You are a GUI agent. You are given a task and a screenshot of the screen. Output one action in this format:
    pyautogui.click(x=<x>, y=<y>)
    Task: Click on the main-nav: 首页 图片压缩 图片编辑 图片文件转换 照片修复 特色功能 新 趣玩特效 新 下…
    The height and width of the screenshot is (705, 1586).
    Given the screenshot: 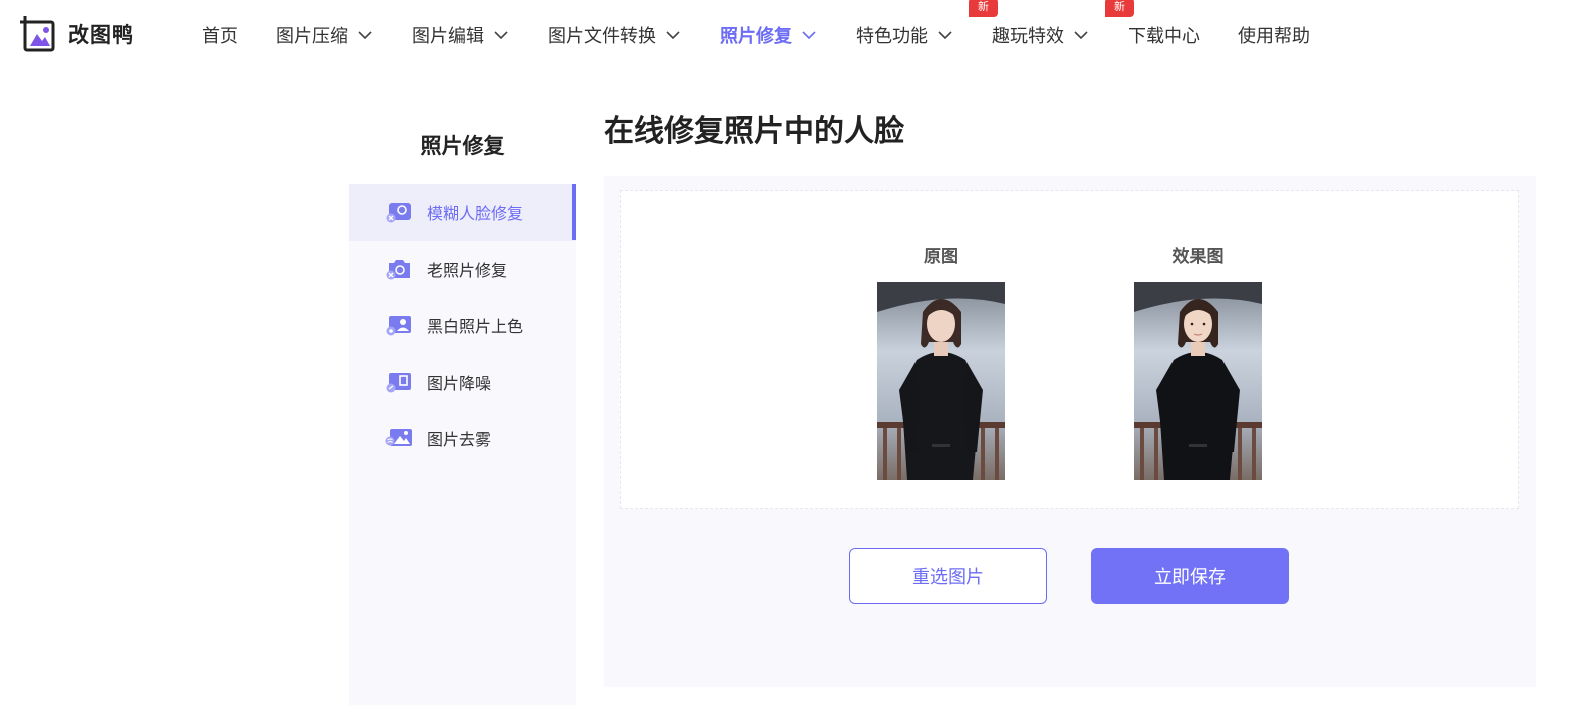 What is the action you would take?
    pyautogui.click(x=775, y=35)
    